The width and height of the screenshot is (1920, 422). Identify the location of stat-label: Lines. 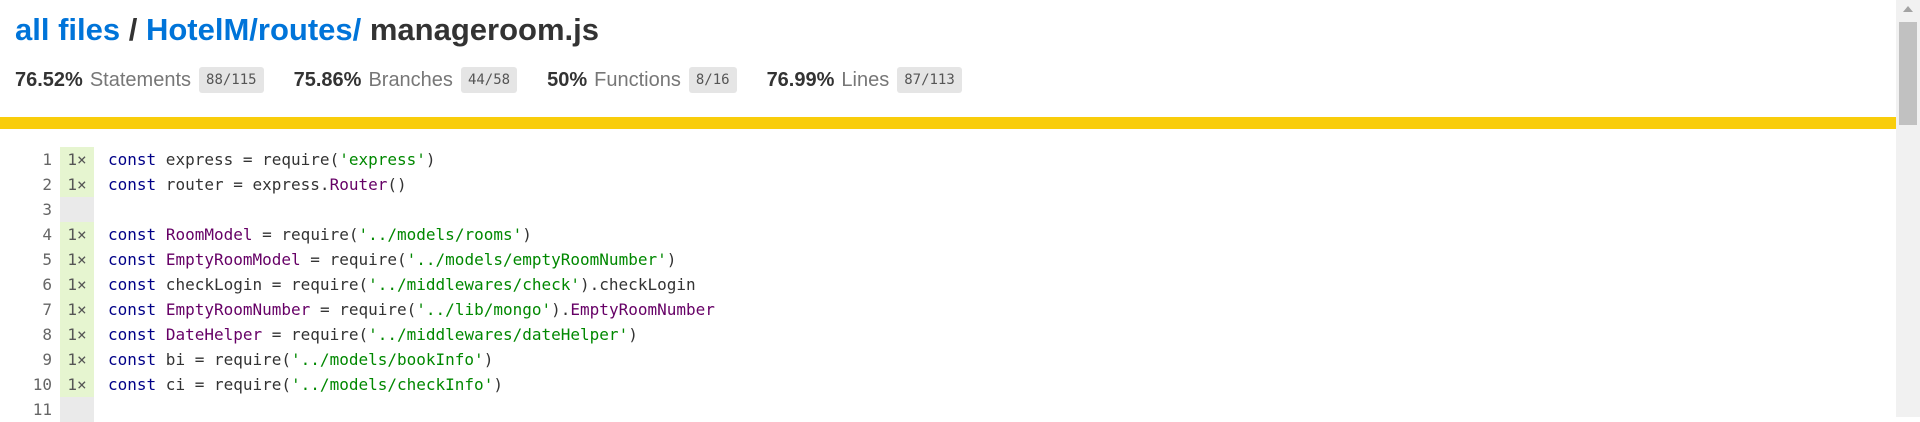
(865, 79).